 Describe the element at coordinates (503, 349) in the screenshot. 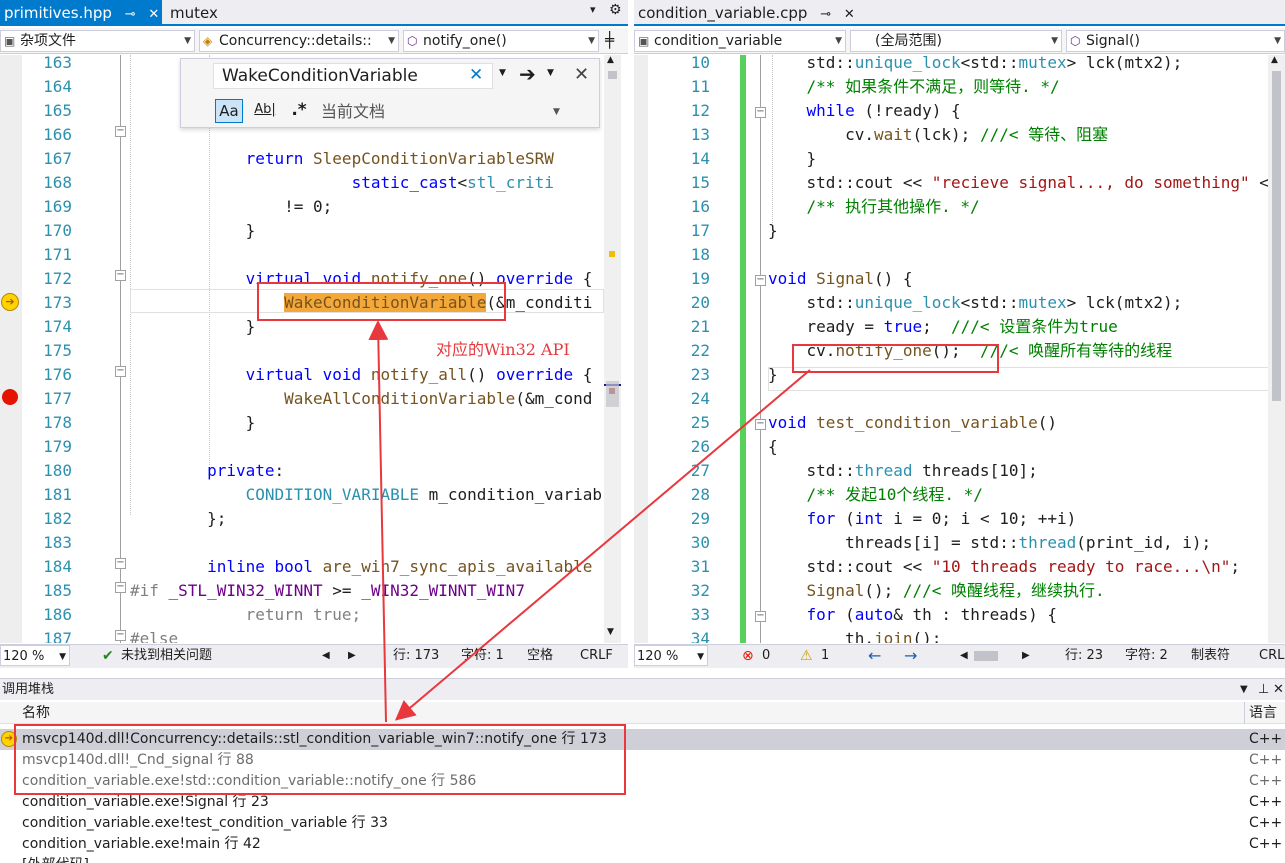

I see `annotation-label: 对应的Win32 API` at that location.